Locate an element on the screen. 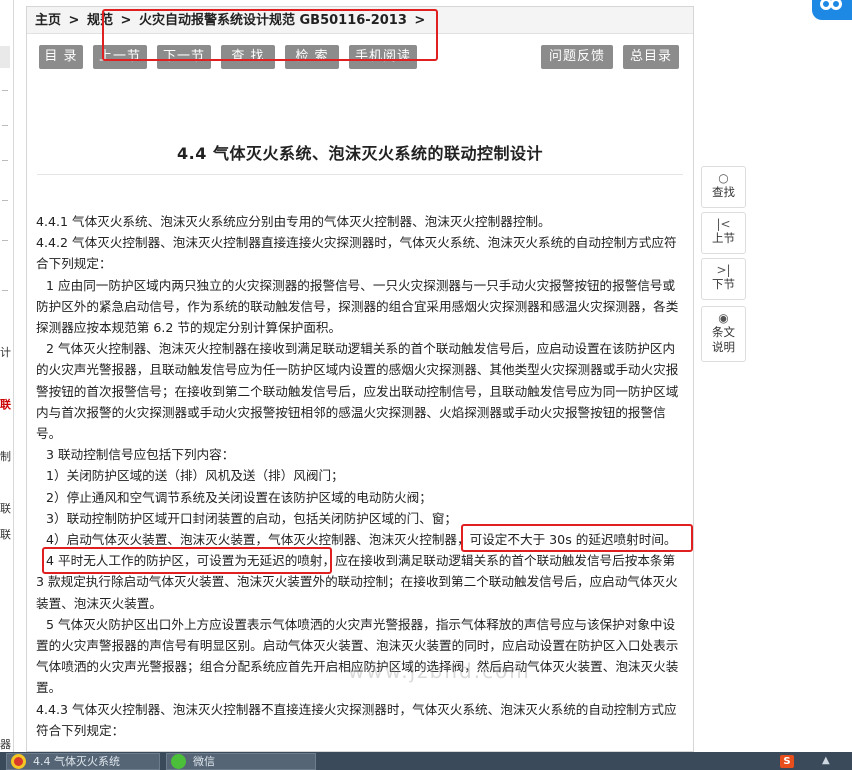 The width and height of the screenshot is (852, 770). sogou-icon: S is located at coordinates (787, 761).